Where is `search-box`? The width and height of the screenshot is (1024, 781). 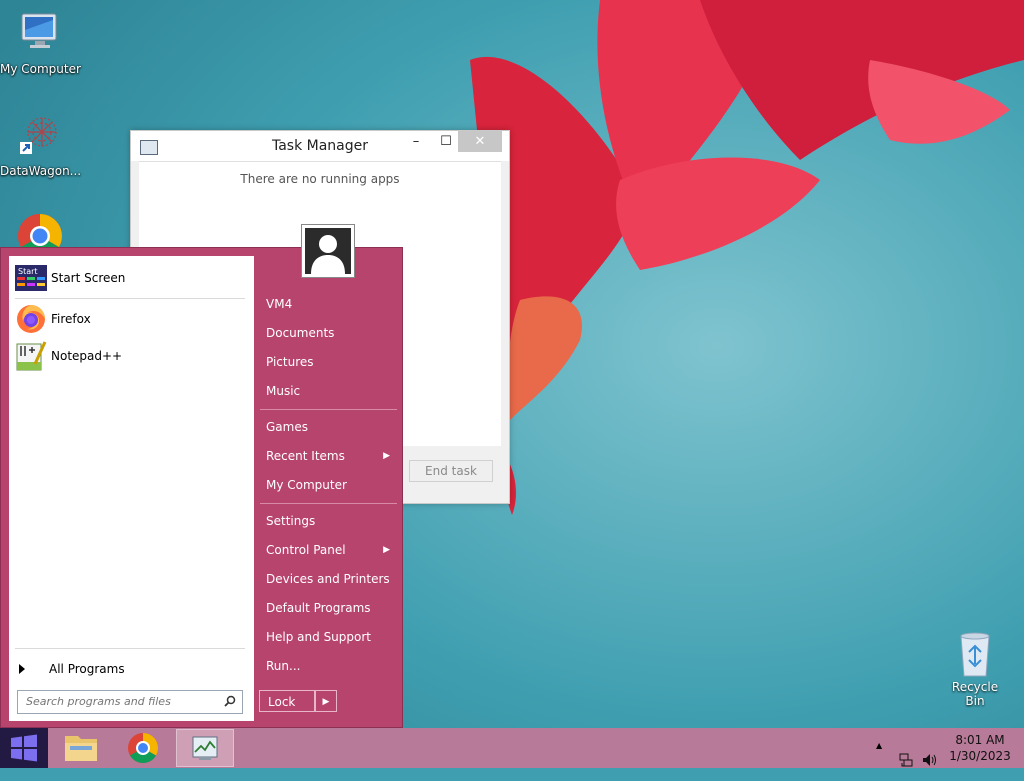 search-box is located at coordinates (130, 702).